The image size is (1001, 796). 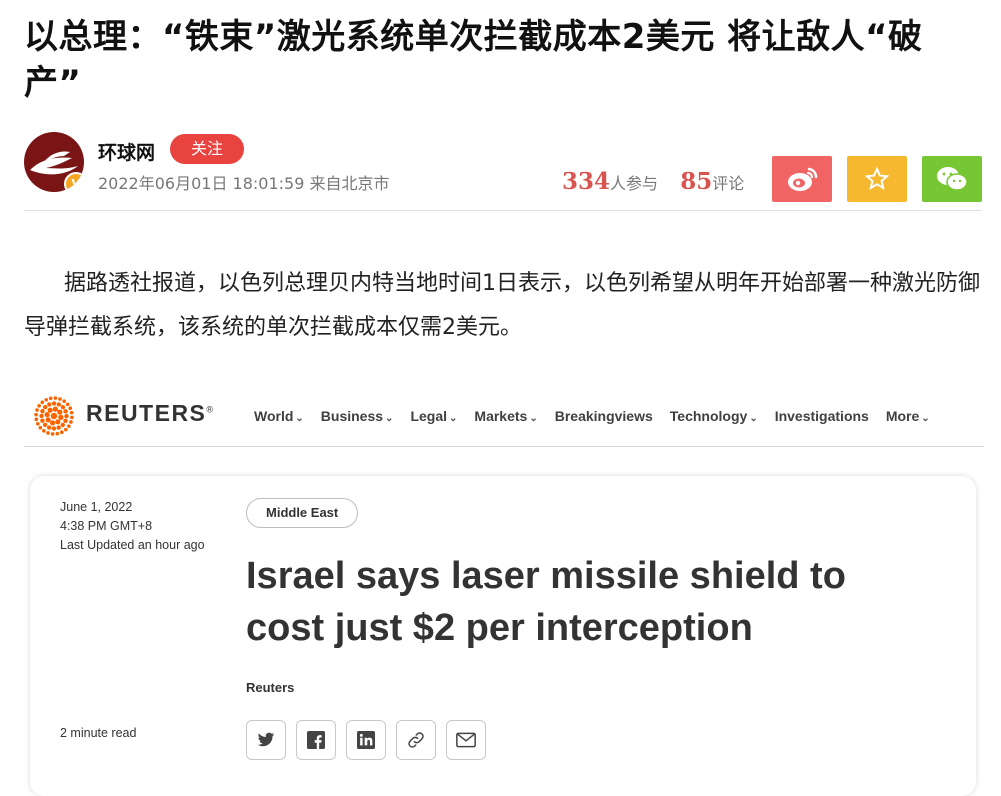 I want to click on share-wechat-button, so click(x=952, y=179).